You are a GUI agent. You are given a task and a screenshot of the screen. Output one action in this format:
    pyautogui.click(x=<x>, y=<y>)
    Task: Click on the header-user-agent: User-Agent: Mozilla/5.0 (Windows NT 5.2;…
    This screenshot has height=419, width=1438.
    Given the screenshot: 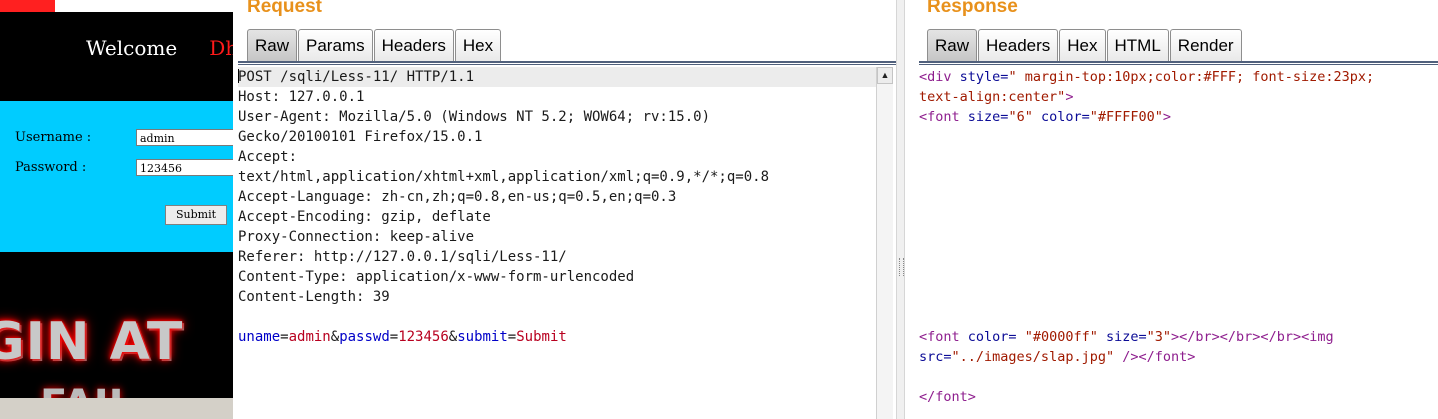 What is the action you would take?
    pyautogui.click(x=474, y=117)
    